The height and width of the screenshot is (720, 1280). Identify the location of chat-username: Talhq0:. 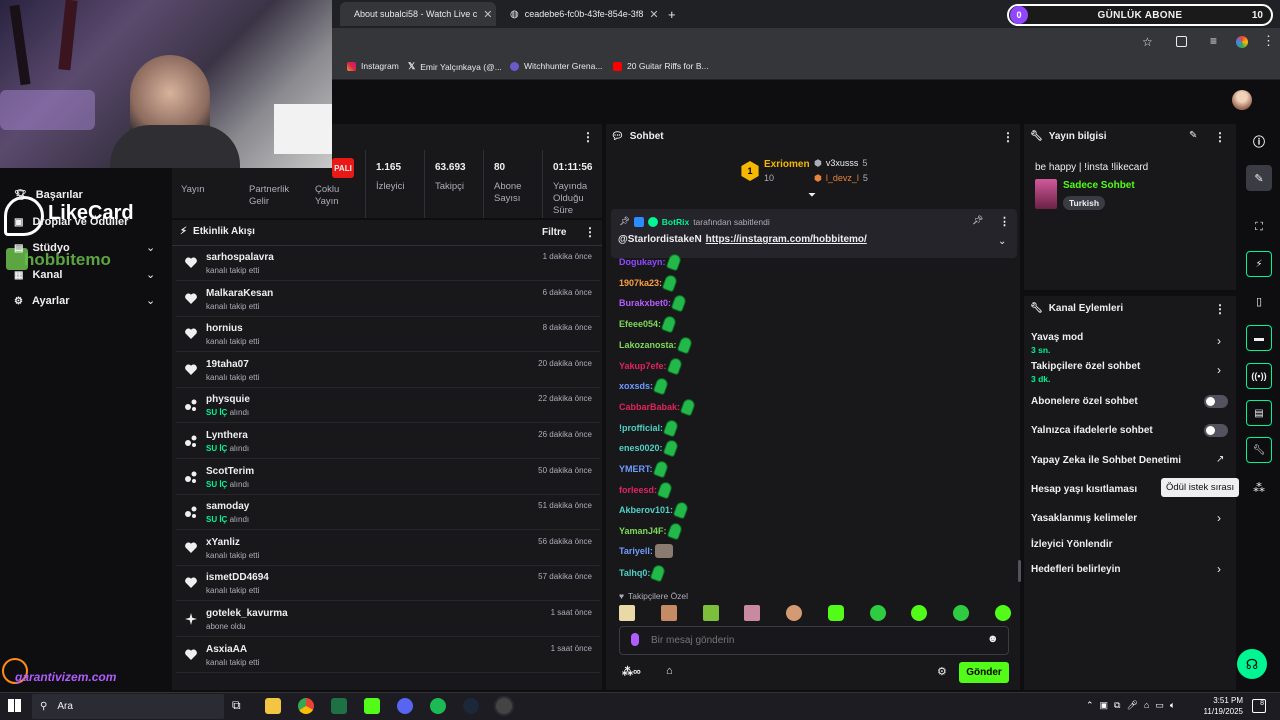
(634, 573).